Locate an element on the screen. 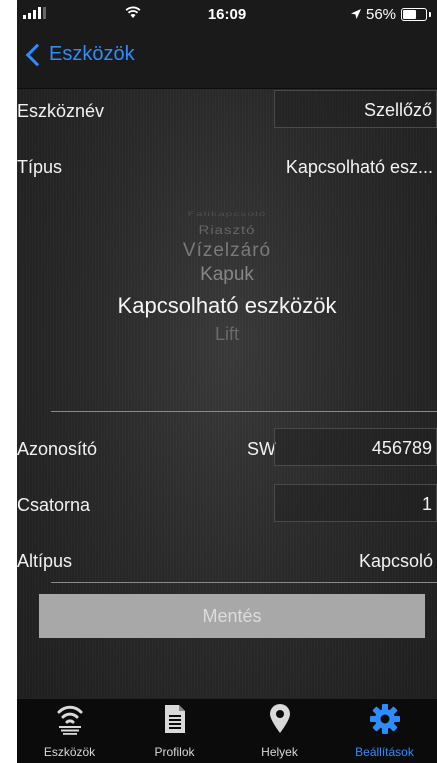  wifi-devices-icon is located at coordinates (69, 720).